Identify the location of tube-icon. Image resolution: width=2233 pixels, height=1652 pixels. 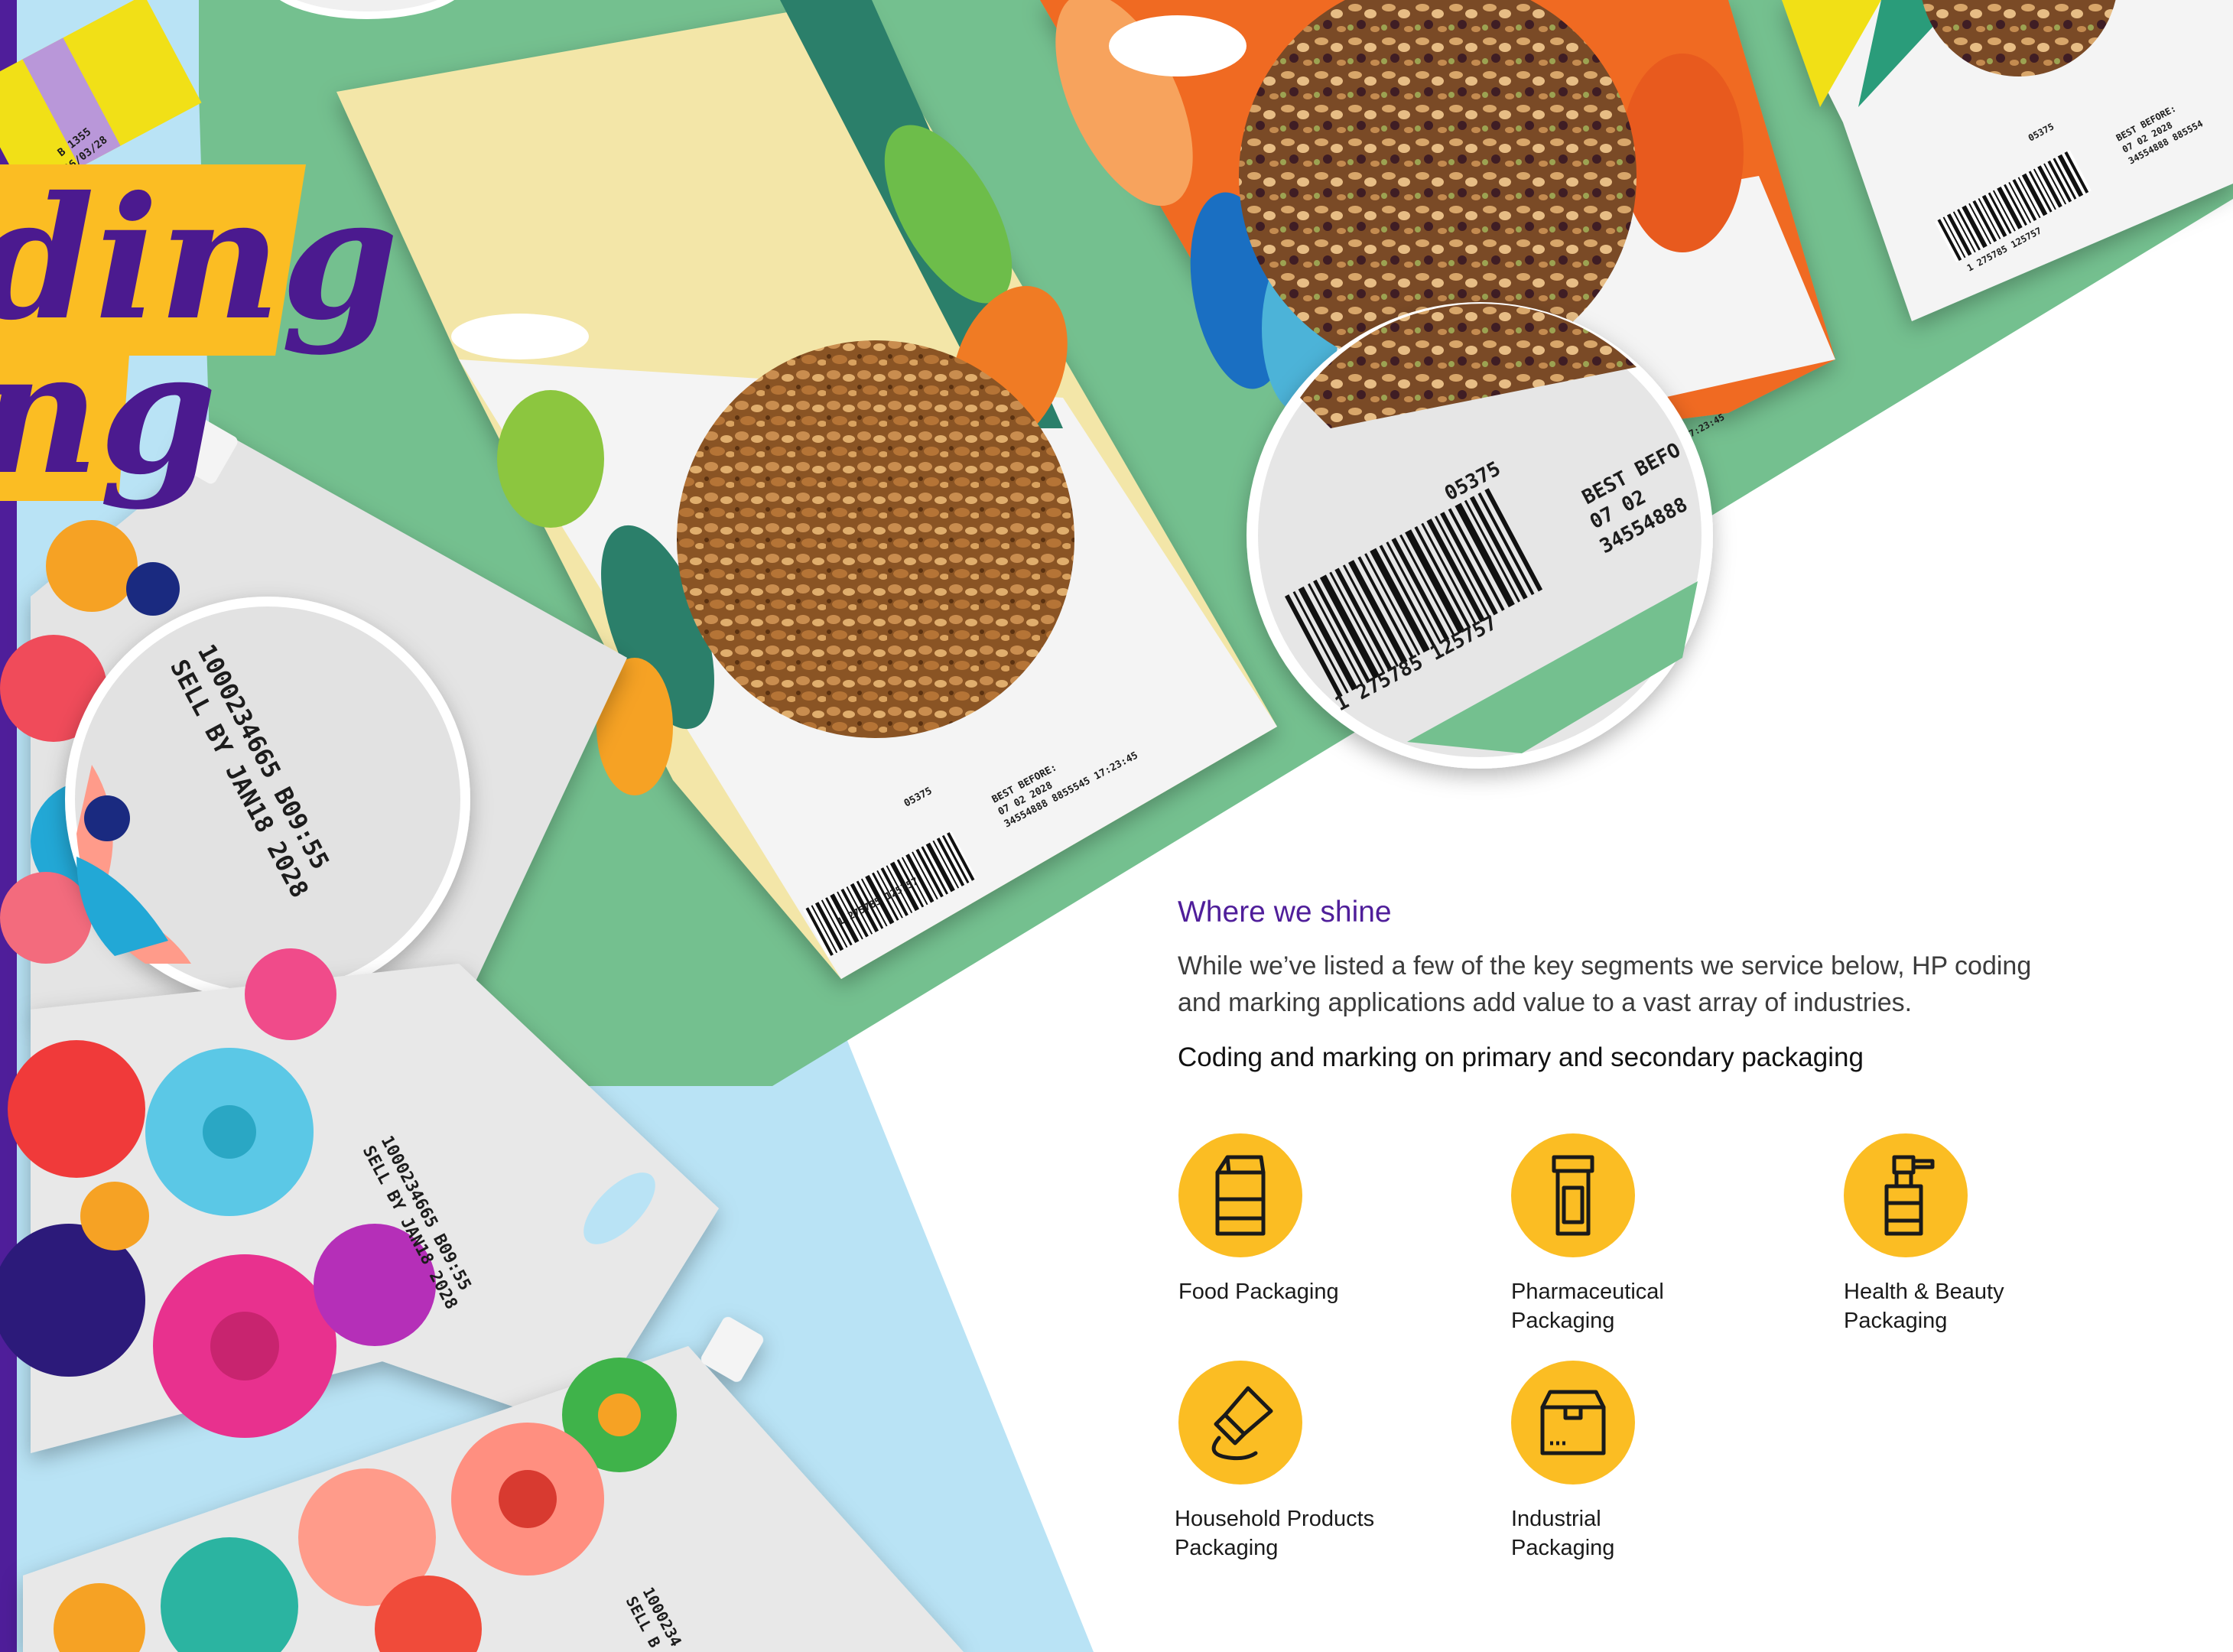
(1240, 1423).